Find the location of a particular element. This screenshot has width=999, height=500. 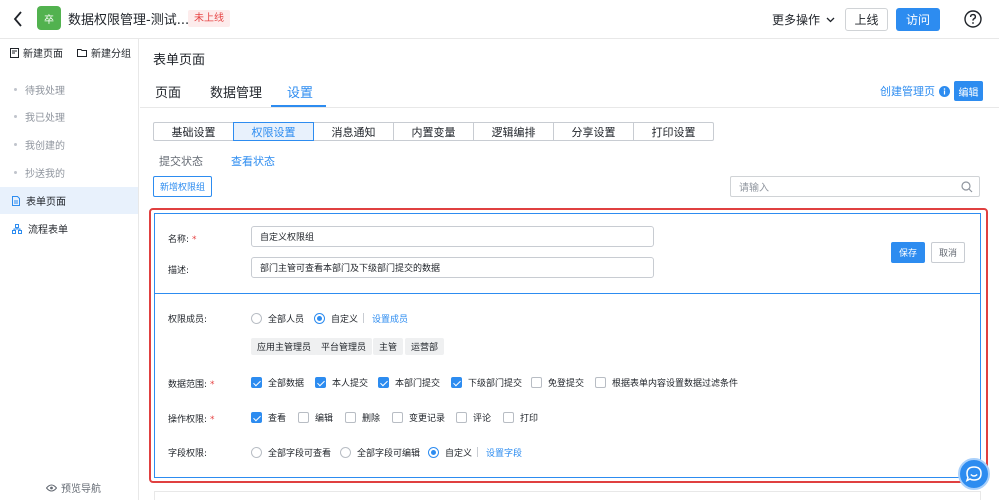

info-icon is located at coordinates (944, 91).